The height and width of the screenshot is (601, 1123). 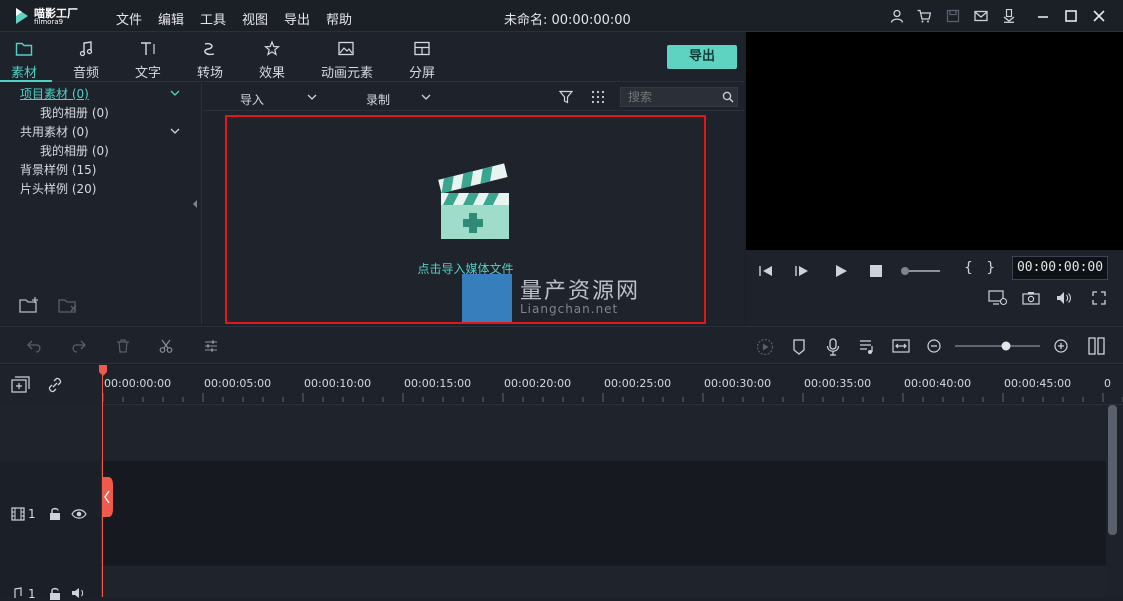 What do you see at coordinates (867, 347) in the screenshot?
I see `voiceover-list-icon` at bounding box center [867, 347].